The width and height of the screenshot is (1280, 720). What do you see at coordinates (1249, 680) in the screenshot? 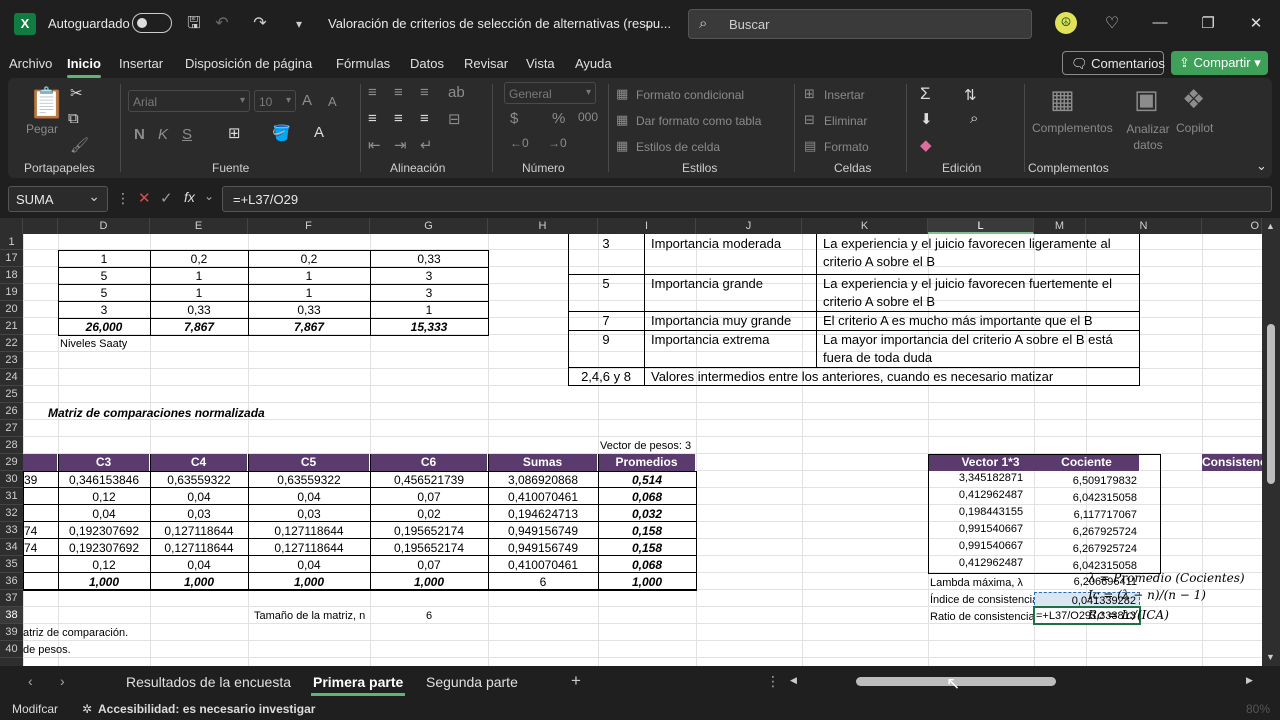
I see `scroll-right-icon: ▶` at bounding box center [1249, 680].